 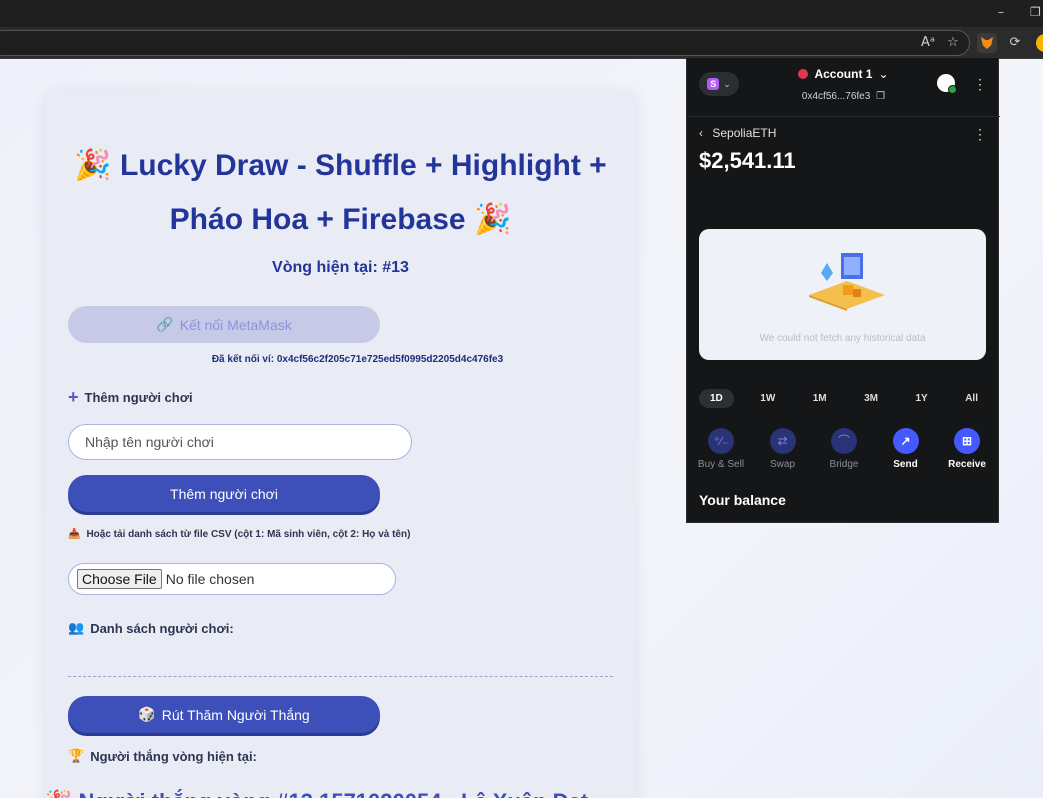 I want to click on range-tab-1d: 1D, so click(x=716, y=398).